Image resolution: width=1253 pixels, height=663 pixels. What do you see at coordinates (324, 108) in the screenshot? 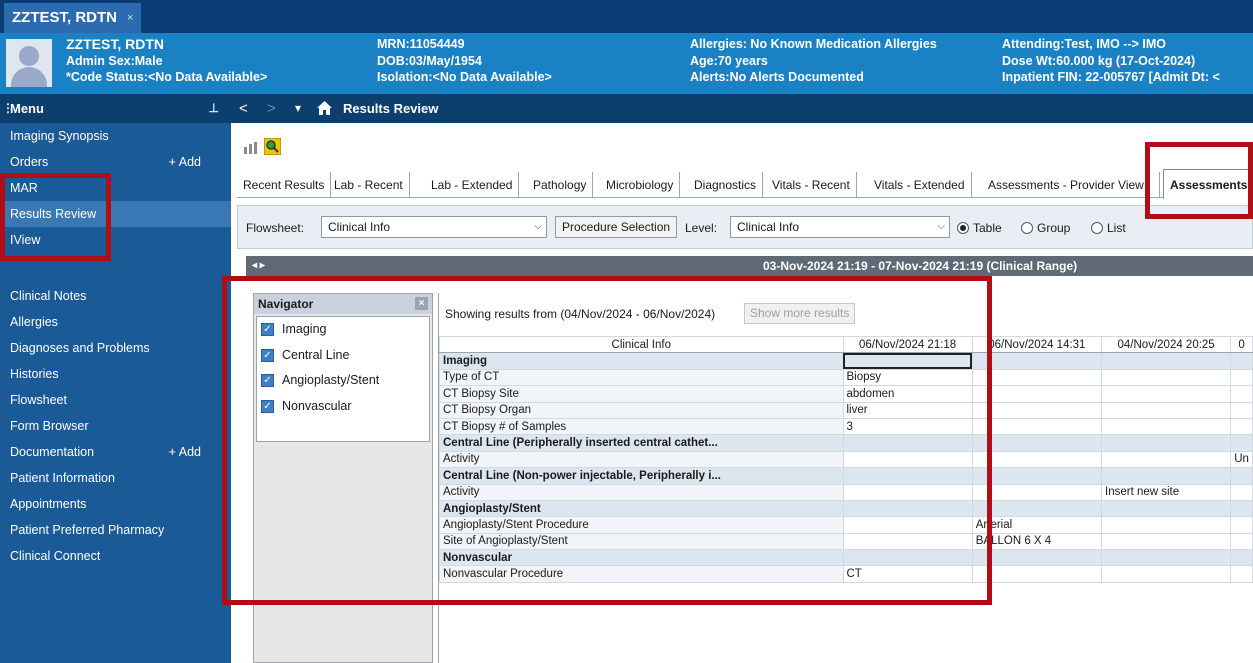
I see `home-icon` at bounding box center [324, 108].